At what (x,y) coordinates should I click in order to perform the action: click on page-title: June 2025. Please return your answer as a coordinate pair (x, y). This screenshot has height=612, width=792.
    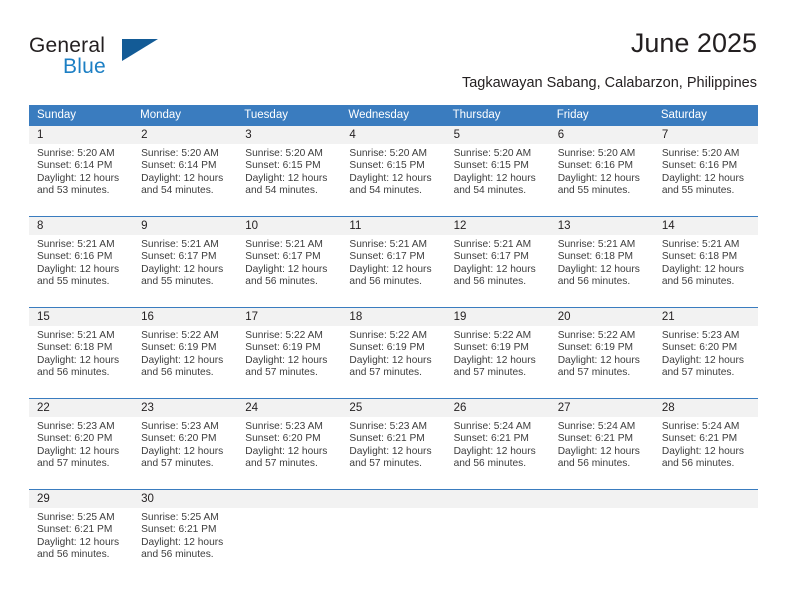
    Looking at the image, I should click on (693, 43).